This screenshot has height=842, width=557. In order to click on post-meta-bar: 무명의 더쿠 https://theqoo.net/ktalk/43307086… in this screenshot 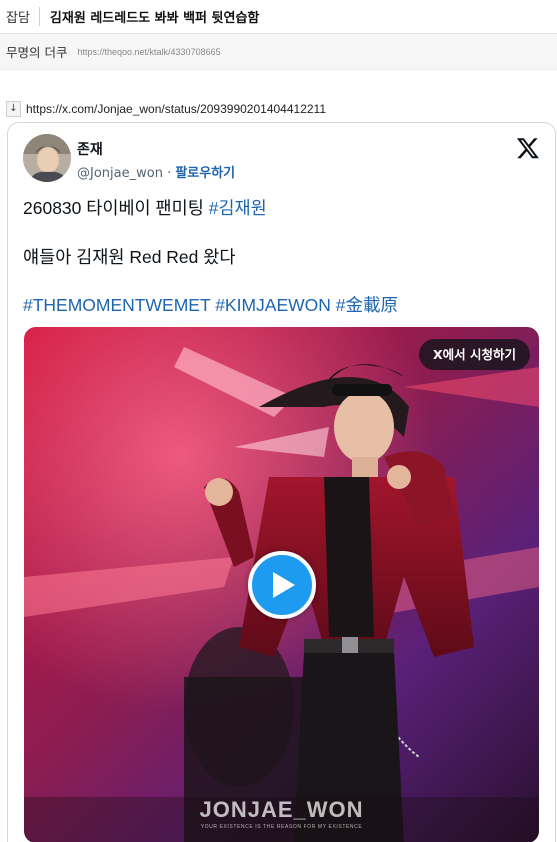, I will do `click(278, 52)`.